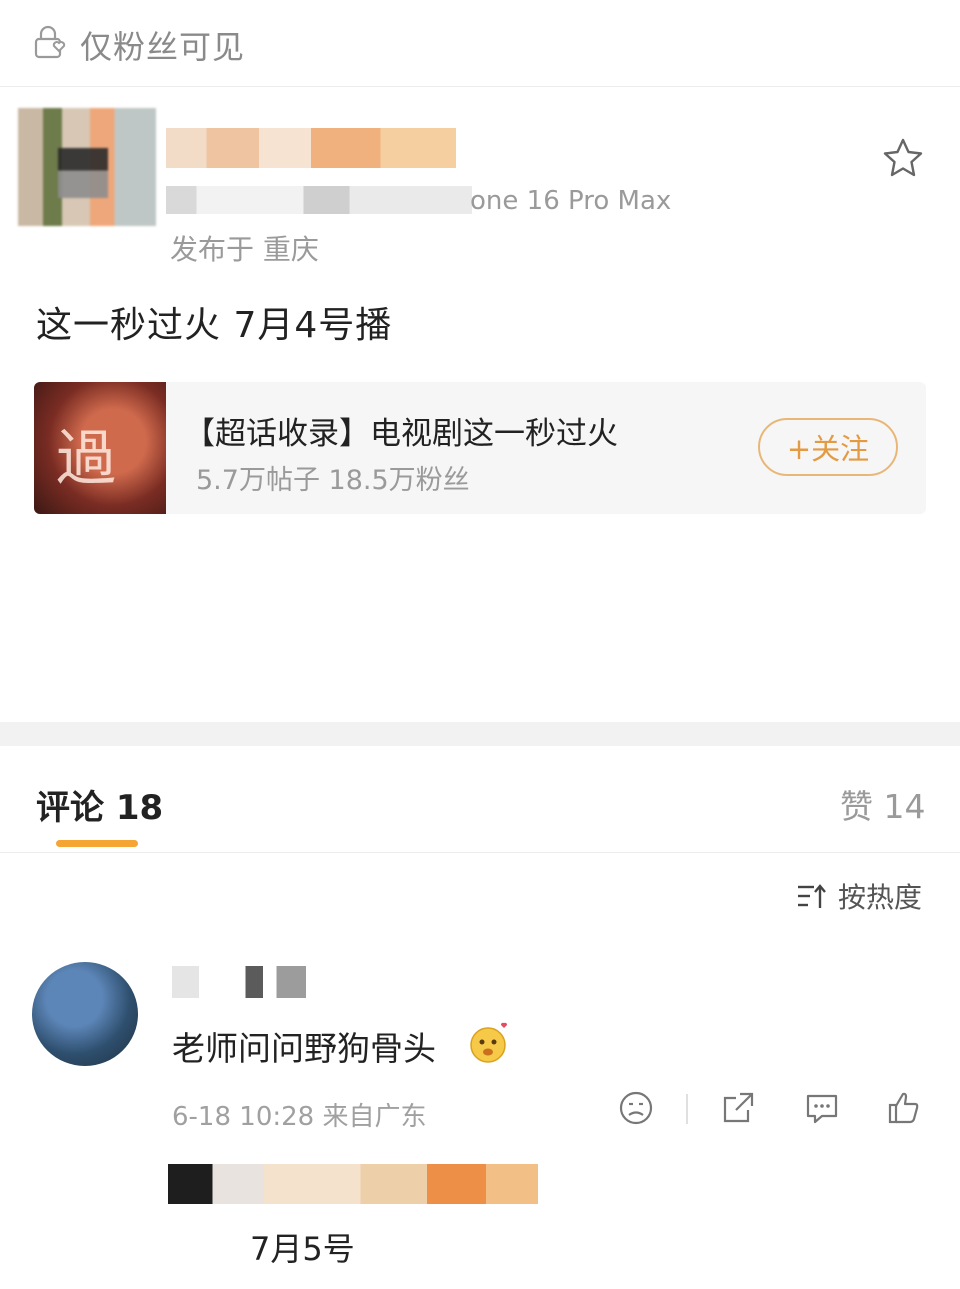  Describe the element at coordinates (882, 804) in the screenshot. I see `tab-likes: 赞 14` at that location.